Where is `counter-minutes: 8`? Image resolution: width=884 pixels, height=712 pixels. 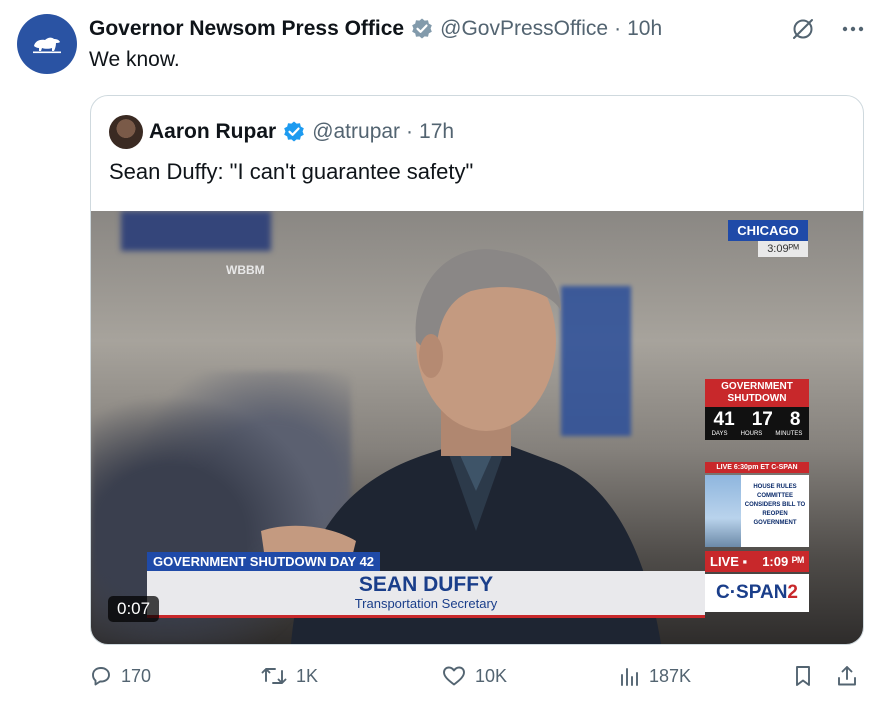 counter-minutes: 8 is located at coordinates (795, 419).